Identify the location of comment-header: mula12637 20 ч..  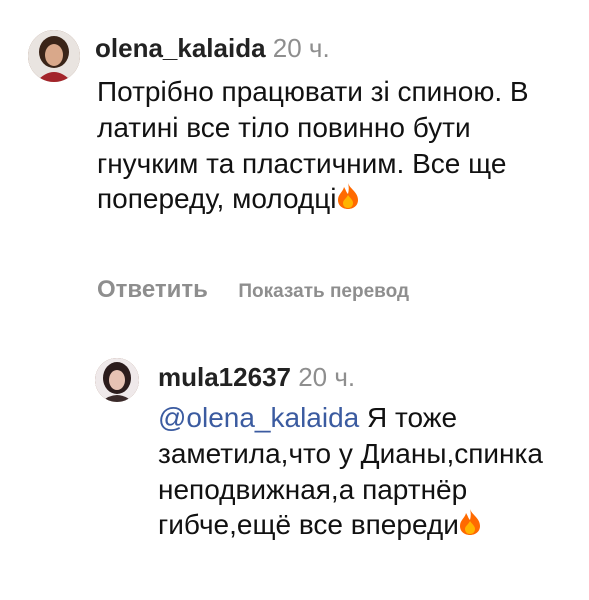
(256, 377).